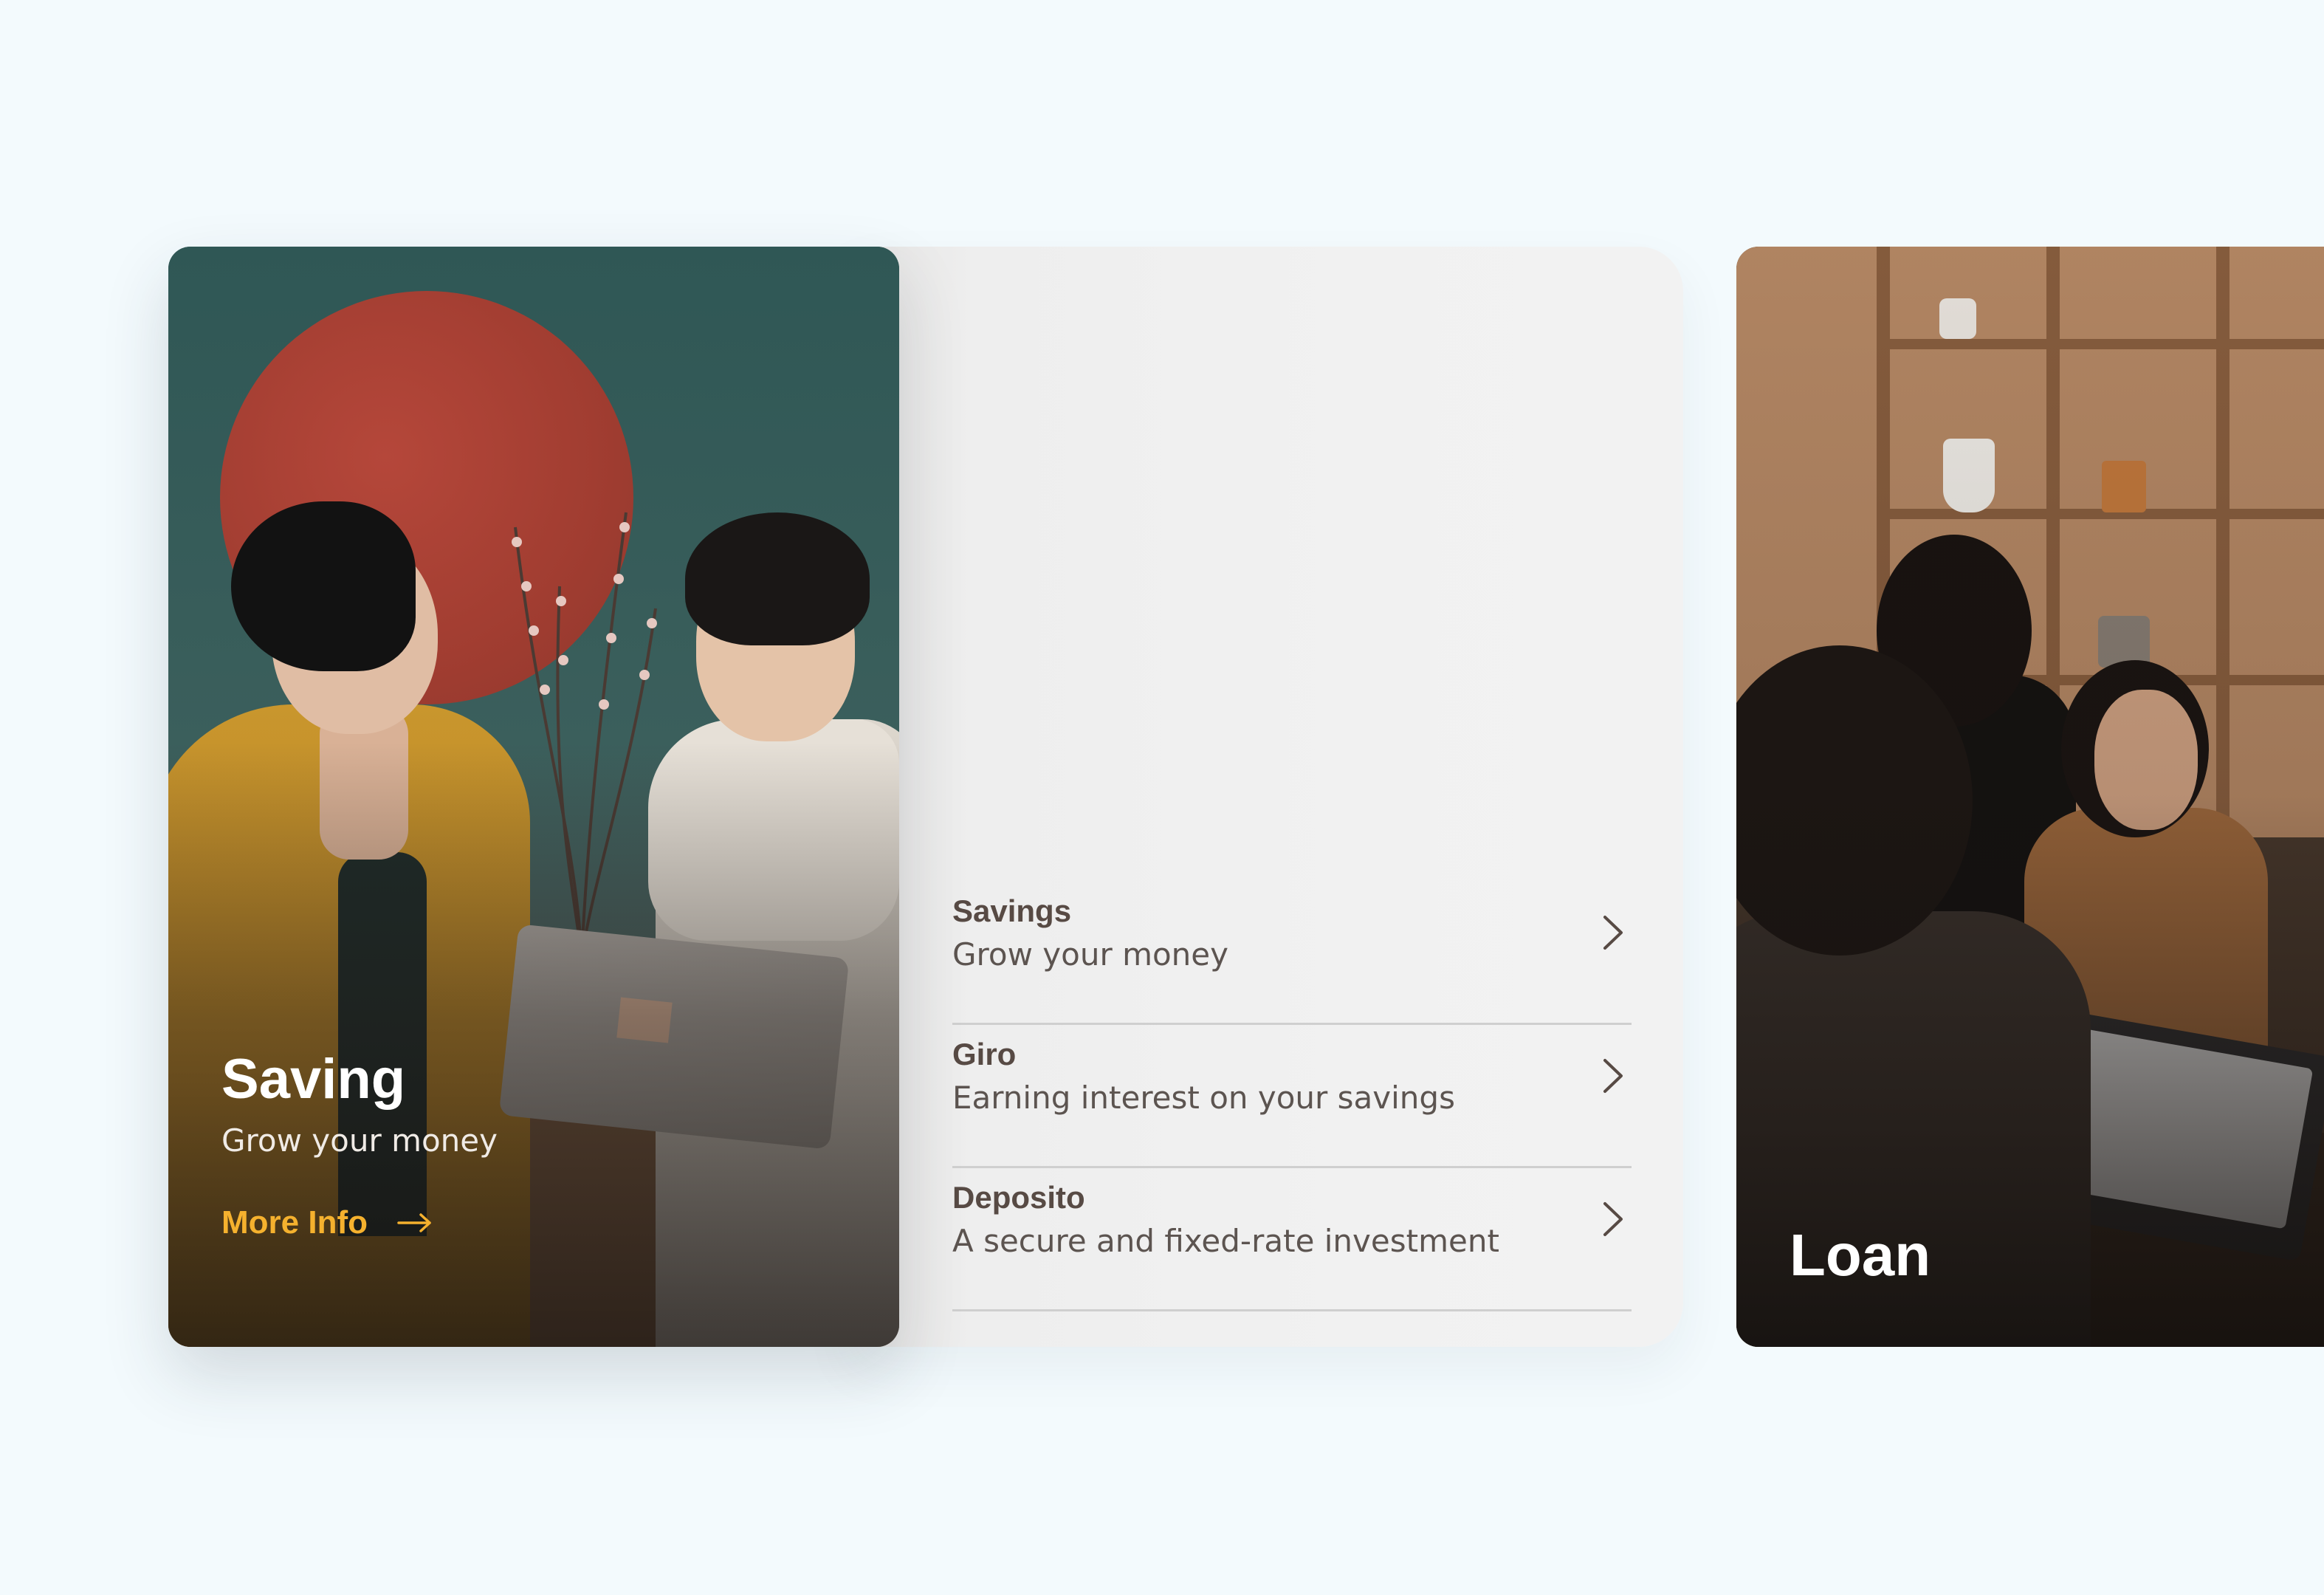  Describe the element at coordinates (1225, 1241) in the screenshot. I see `product-description: A secure and fixed-rate investment` at that location.